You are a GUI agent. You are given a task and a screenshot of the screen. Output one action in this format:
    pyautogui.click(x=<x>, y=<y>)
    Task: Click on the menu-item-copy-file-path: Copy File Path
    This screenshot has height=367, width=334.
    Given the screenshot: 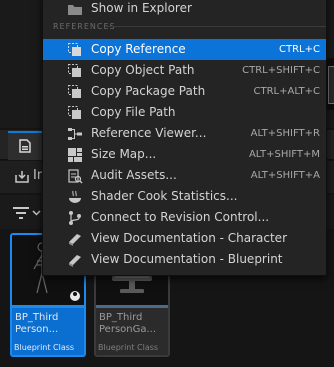 What is the action you would take?
    pyautogui.click(x=184, y=112)
    